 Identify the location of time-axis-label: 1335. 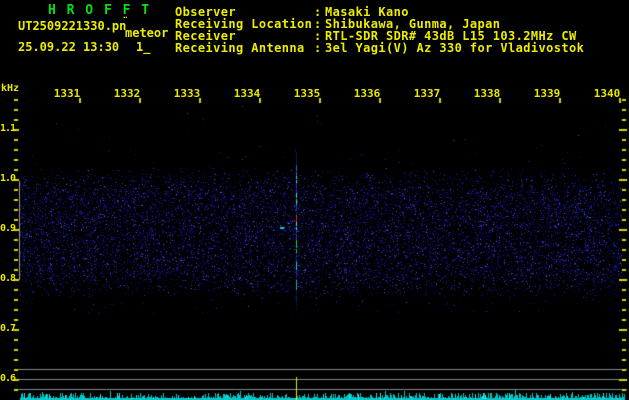
(307, 93).